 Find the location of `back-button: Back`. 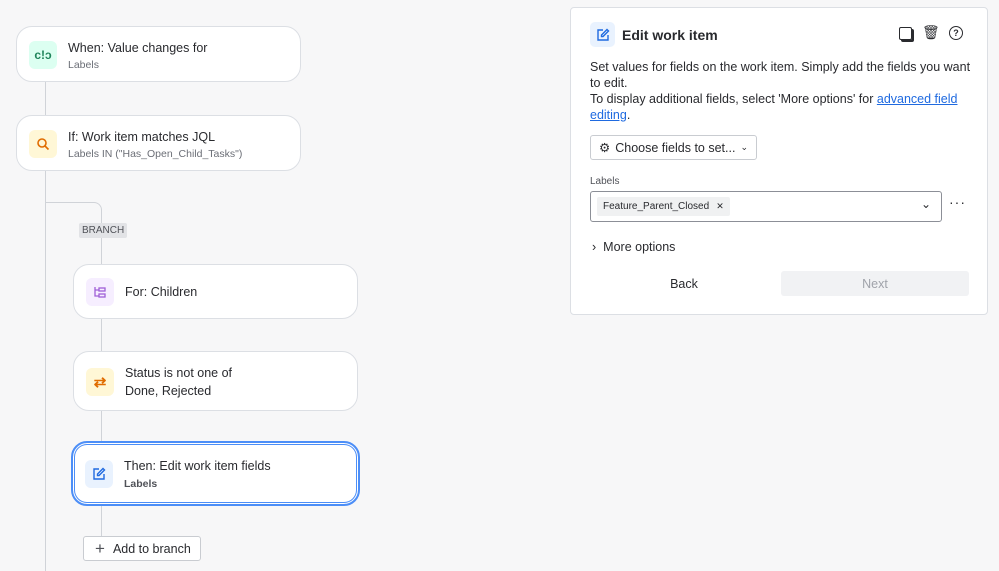

back-button: Back is located at coordinates (684, 283).